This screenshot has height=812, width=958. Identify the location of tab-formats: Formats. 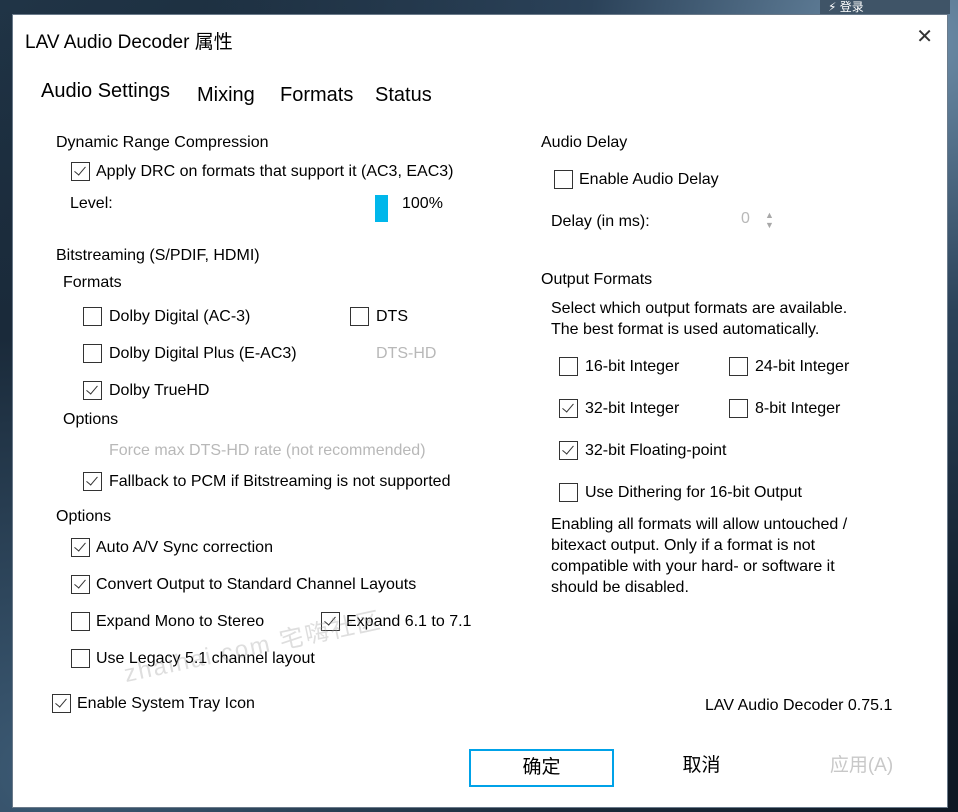
(316, 95).